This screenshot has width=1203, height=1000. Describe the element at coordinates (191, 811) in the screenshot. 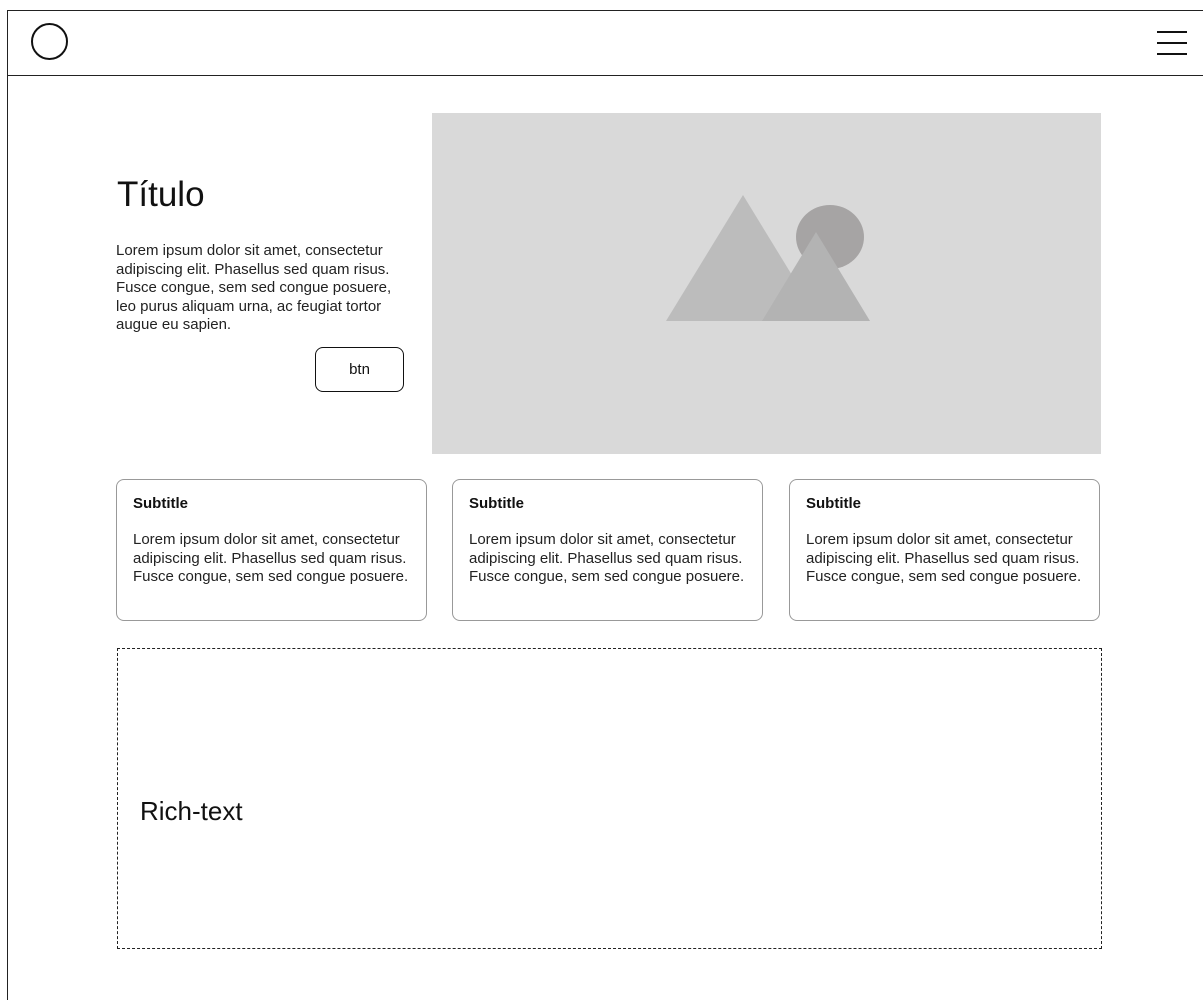

I see `rich-text-label: Rich-text` at that location.